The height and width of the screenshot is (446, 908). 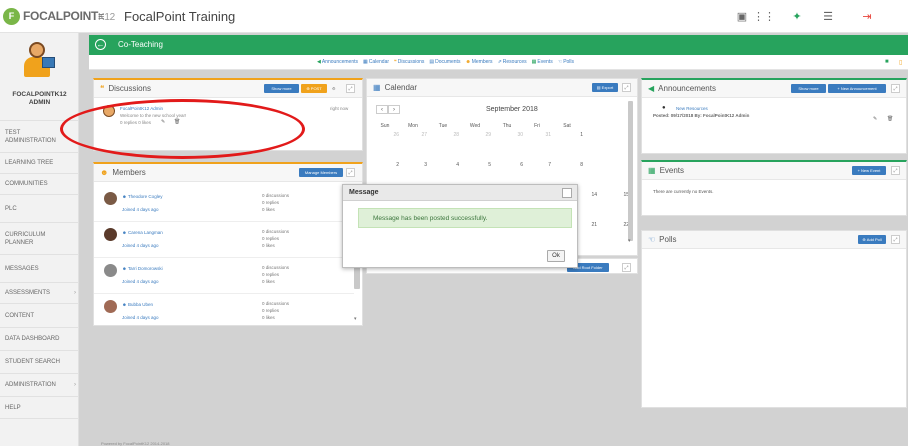 What do you see at coordinates (610, 195) in the screenshot?
I see `calendar-week: 14 15` at bounding box center [610, 195].